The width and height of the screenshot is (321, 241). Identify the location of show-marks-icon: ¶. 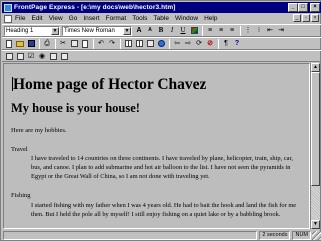
(226, 44).